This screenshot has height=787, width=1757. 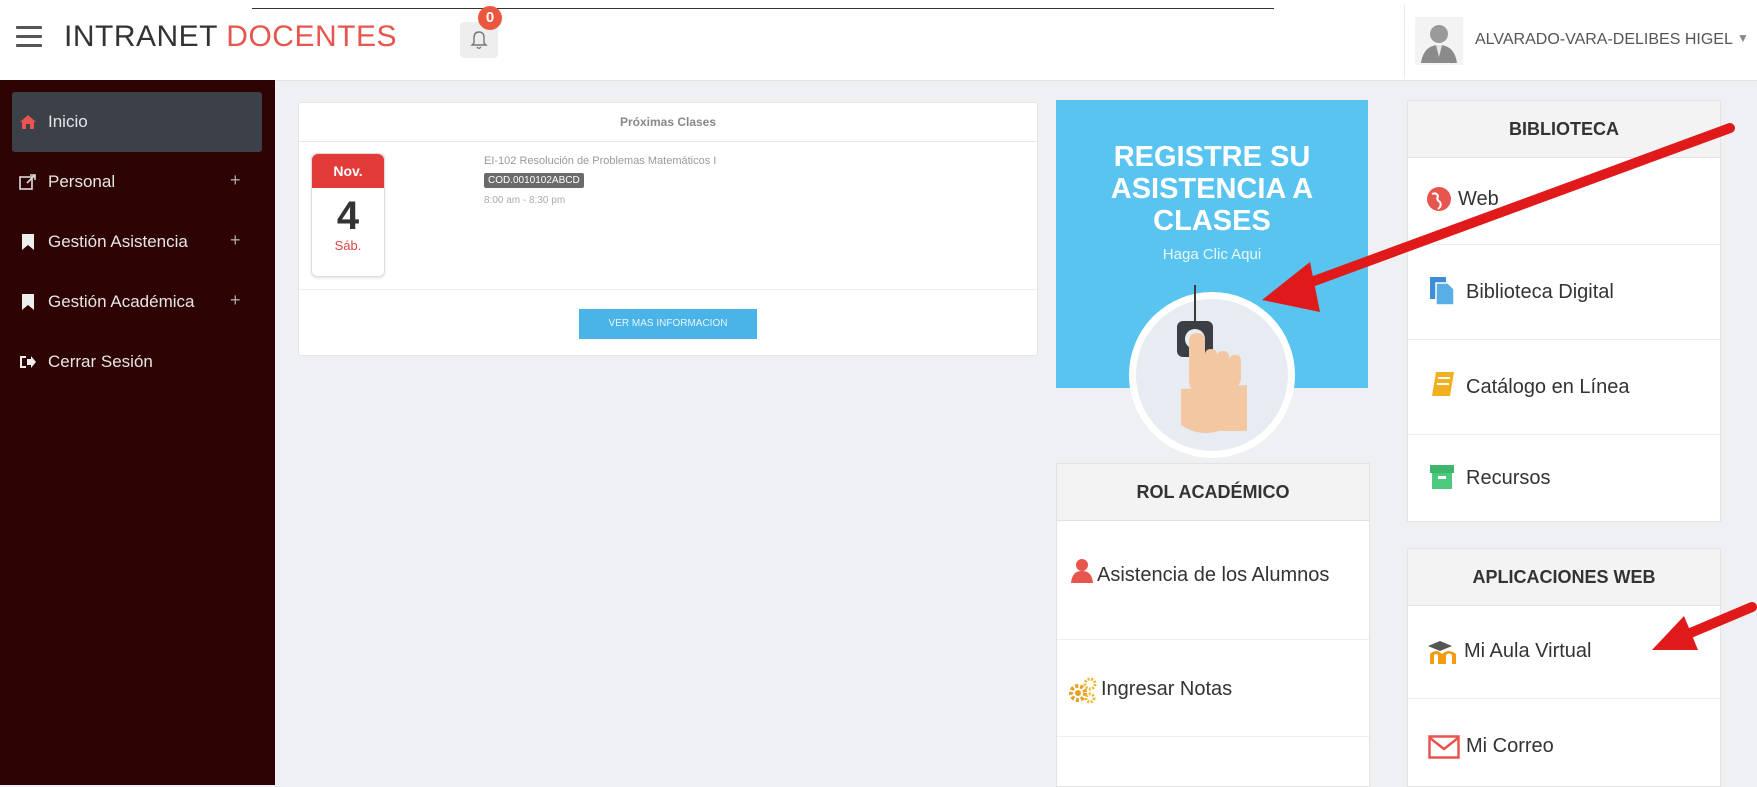 I want to click on user-name: ALVARADO-VARA-DELIBES HIGEL, so click(x=1604, y=39).